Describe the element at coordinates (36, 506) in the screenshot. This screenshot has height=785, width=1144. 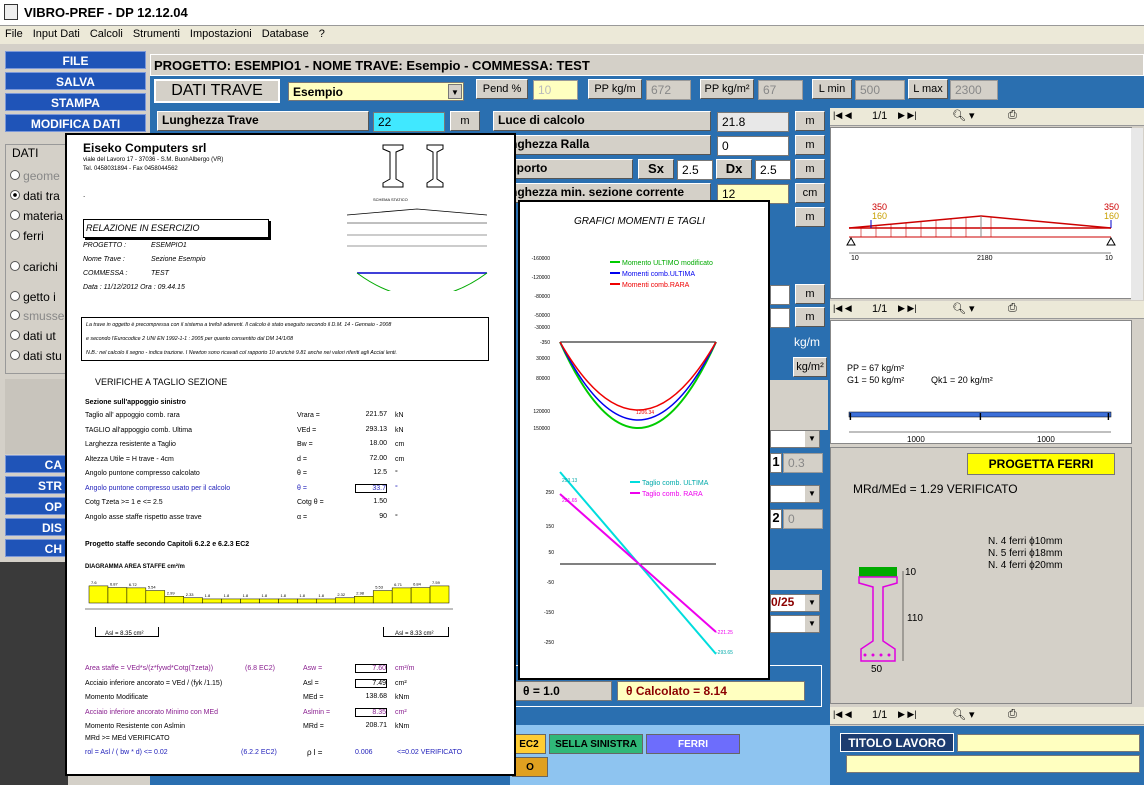
I see `op-button: OP` at that location.